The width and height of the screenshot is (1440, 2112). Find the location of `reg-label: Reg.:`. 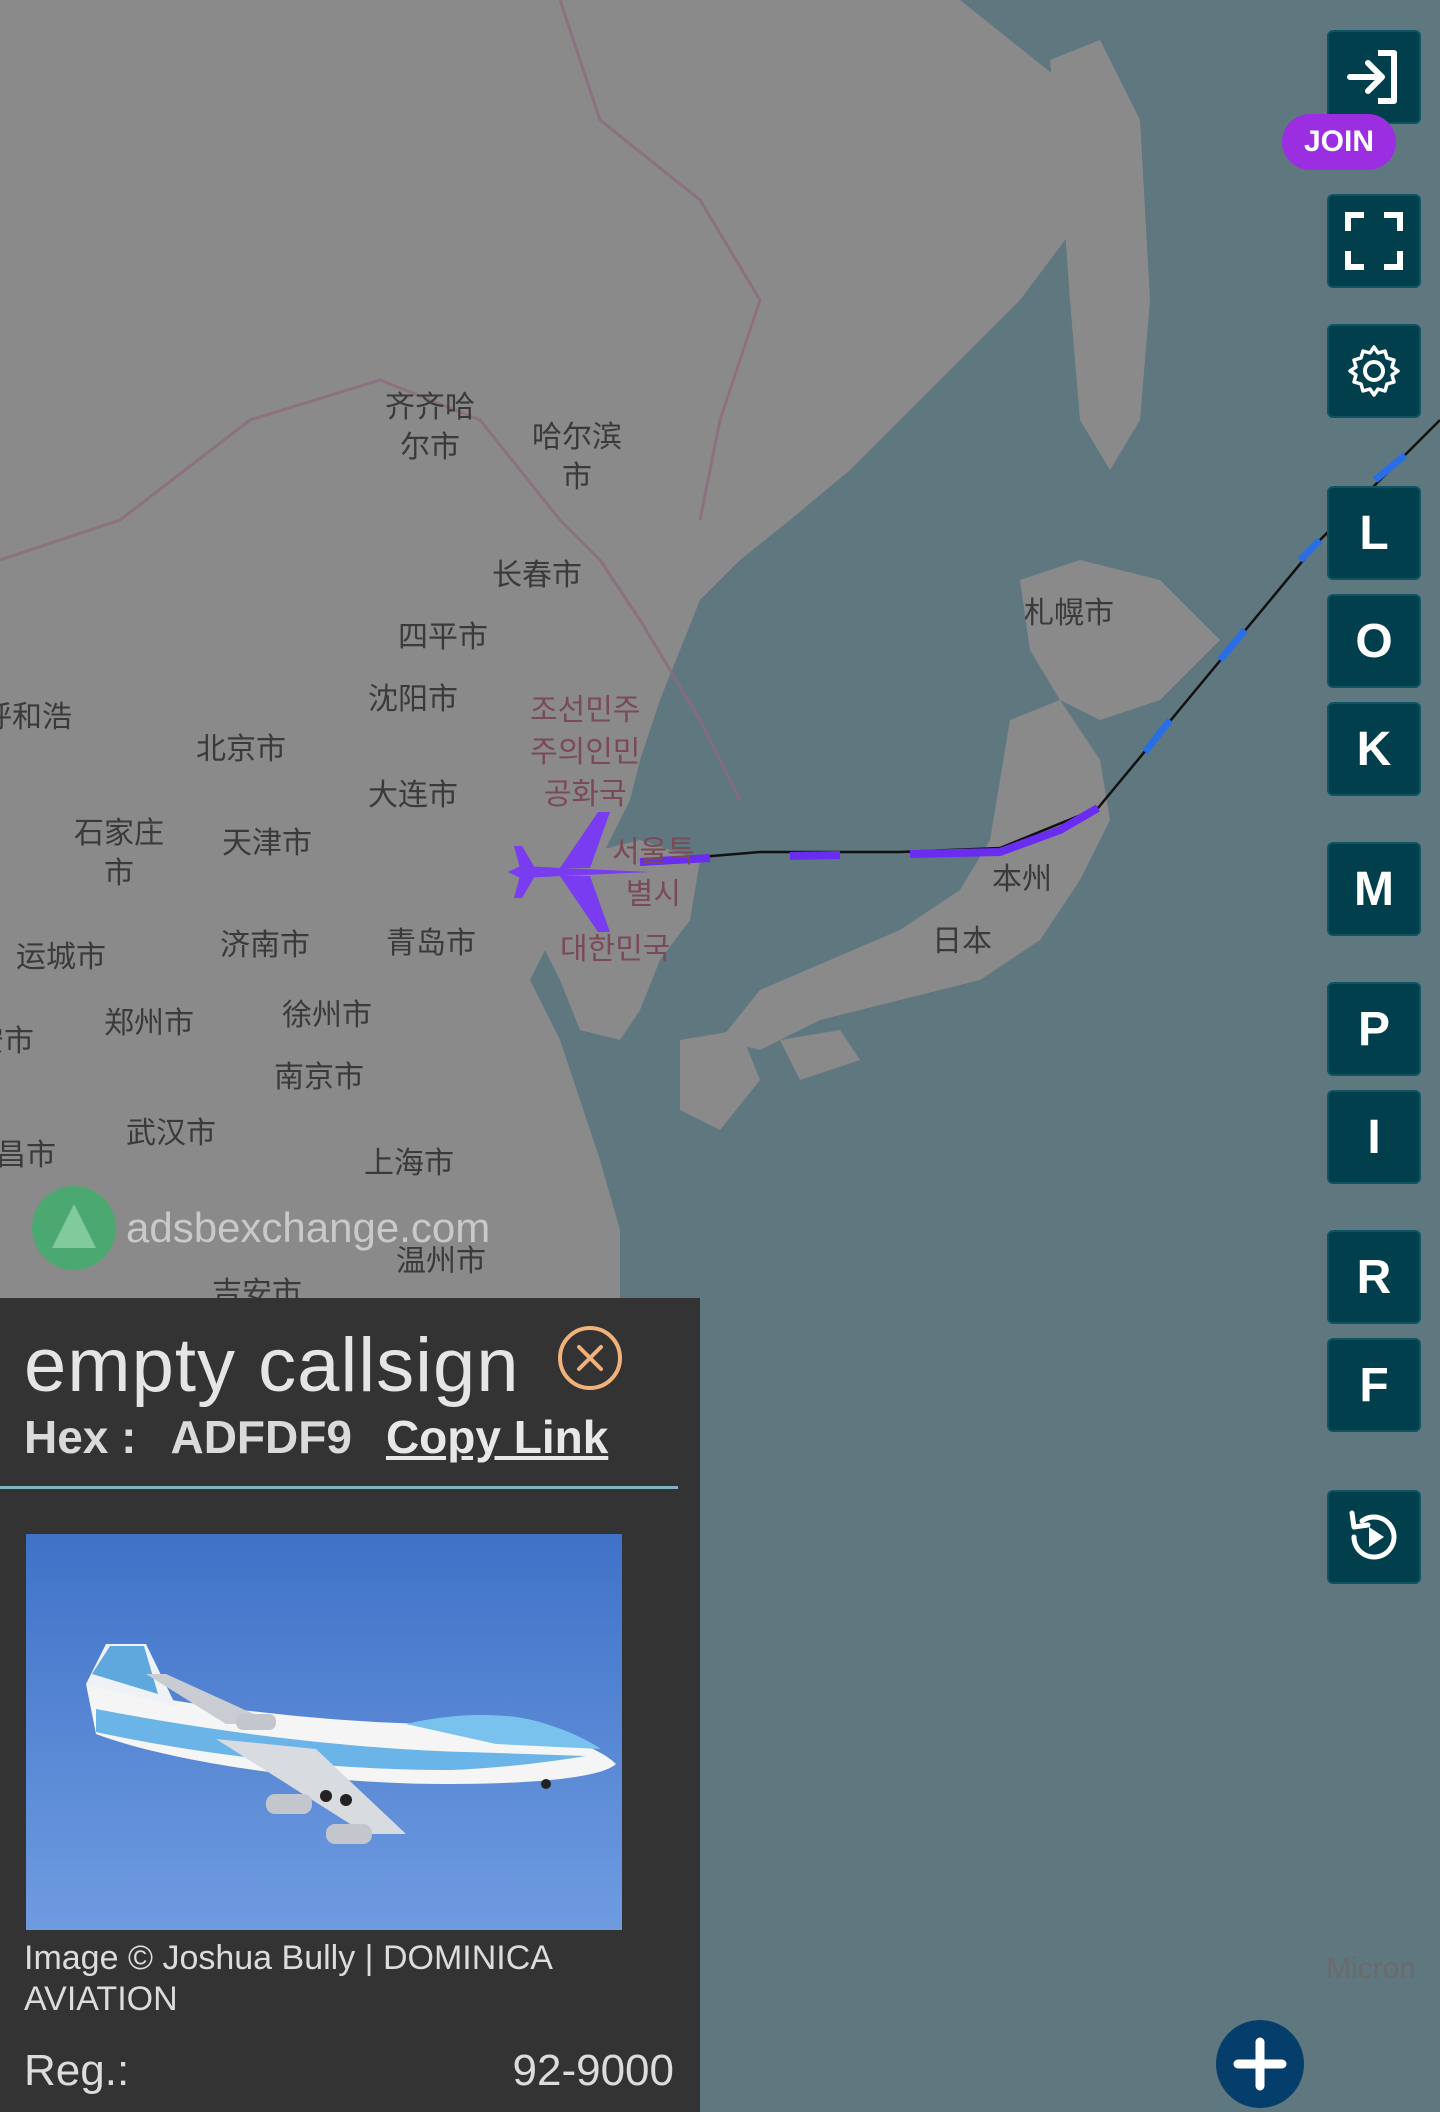

reg-label: Reg.: is located at coordinates (77, 2070).